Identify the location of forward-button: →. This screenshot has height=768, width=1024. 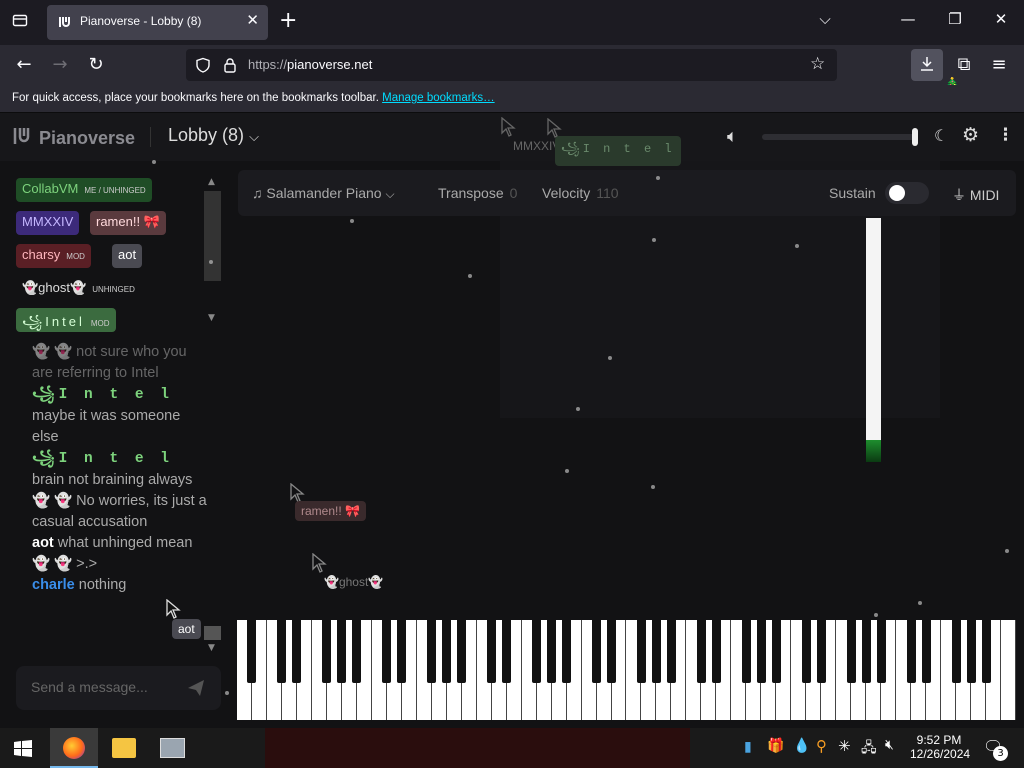
(60, 65).